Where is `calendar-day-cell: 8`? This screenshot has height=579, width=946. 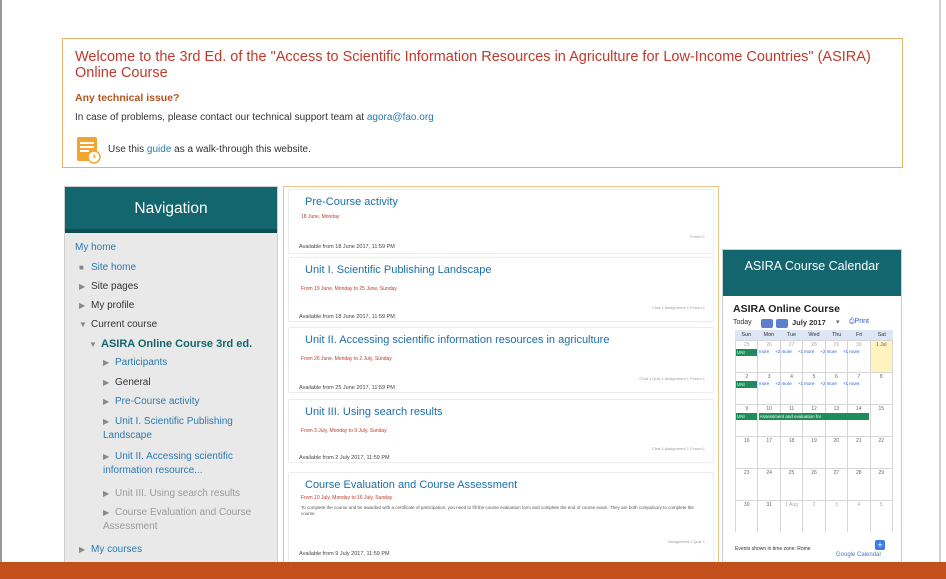
calendar-day-cell: 8 is located at coordinates (882, 388).